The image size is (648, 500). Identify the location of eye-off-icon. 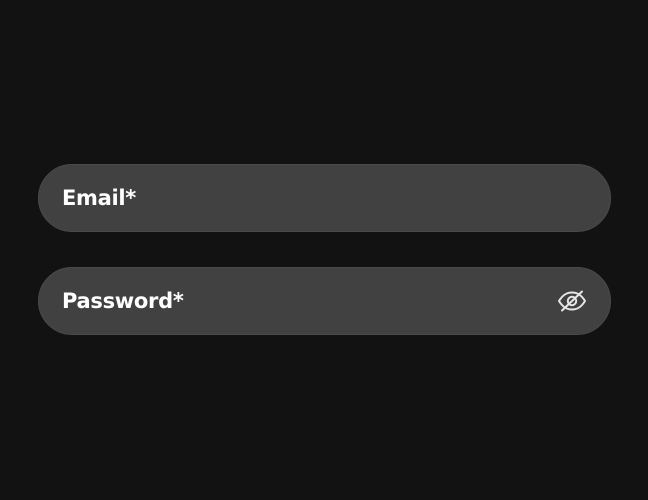
(572, 301).